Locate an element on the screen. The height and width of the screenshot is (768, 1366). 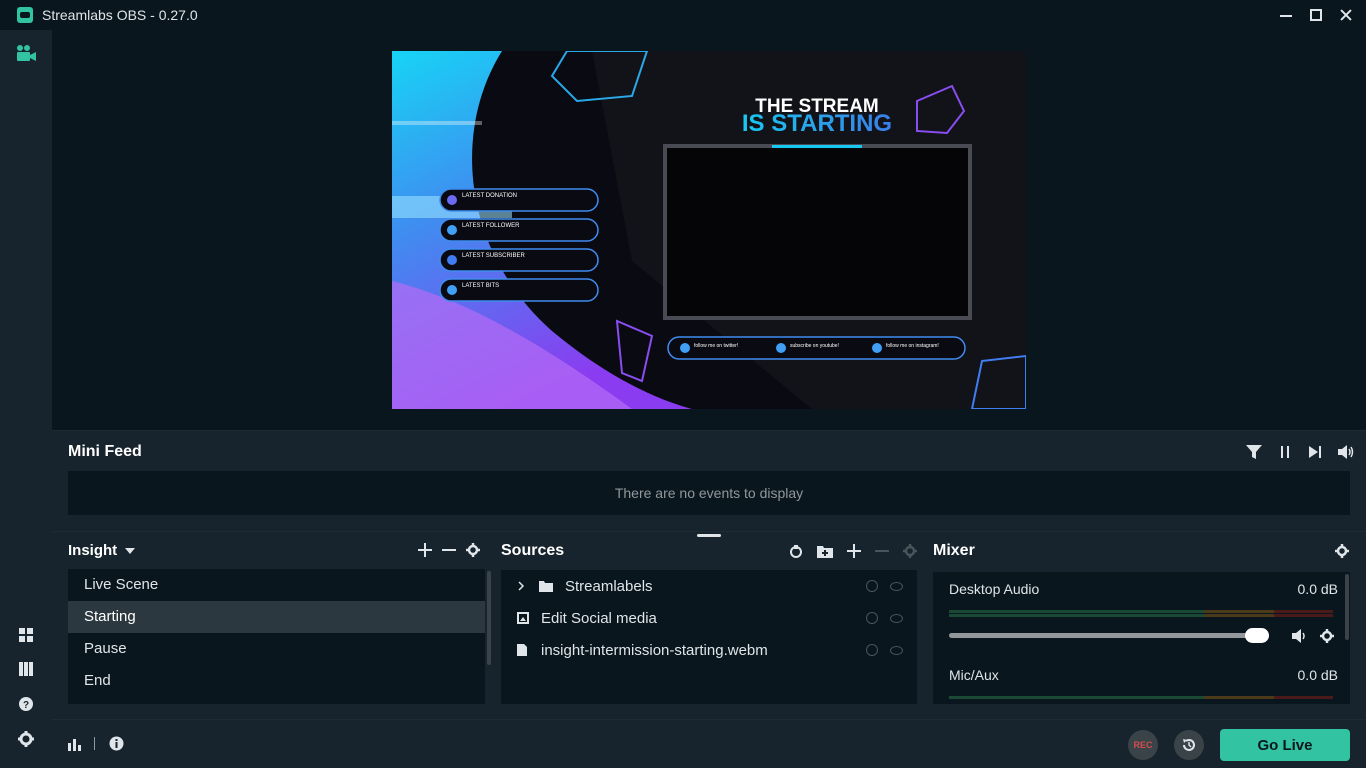
mini-feed-panel: Mini Feed There are no events to display is located at coordinates (709, 481).